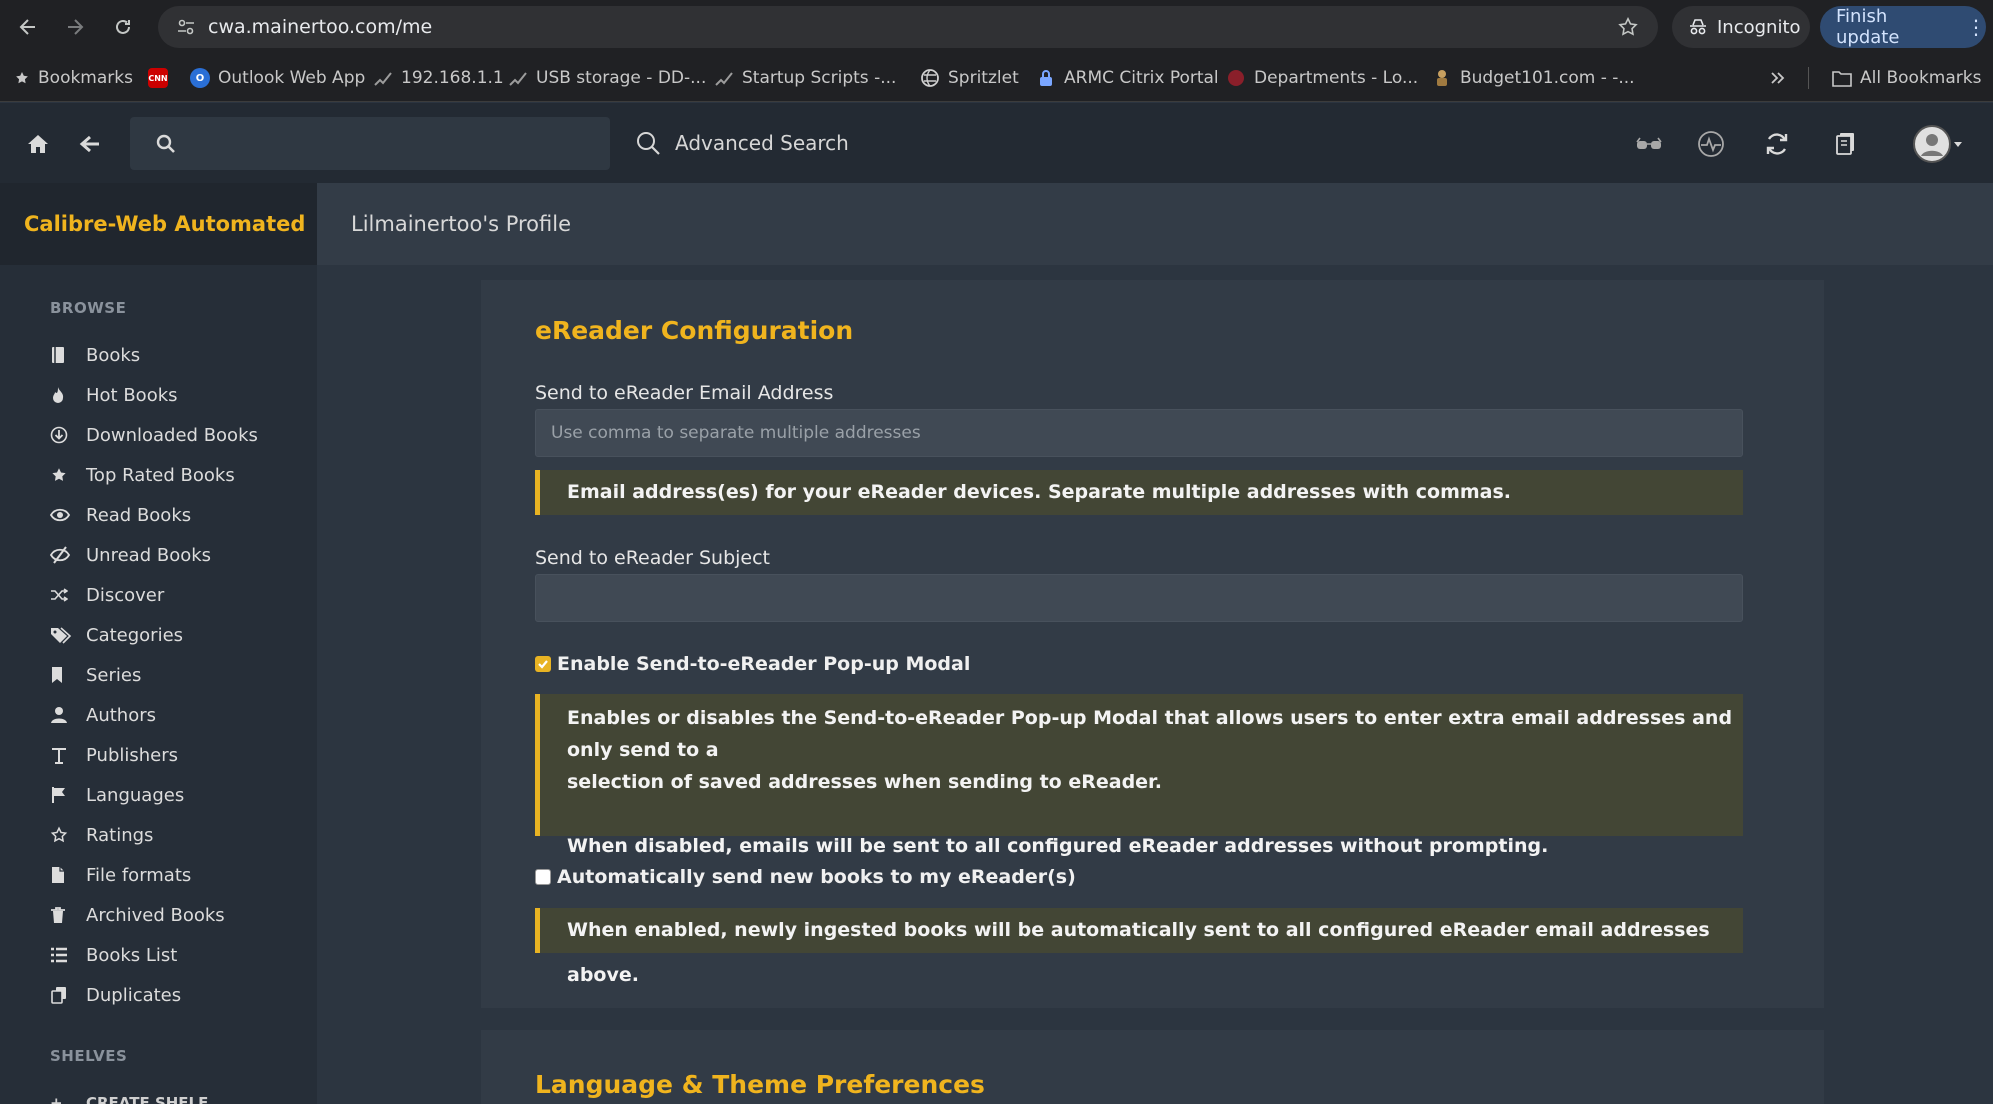 This screenshot has height=1104, width=1993. I want to click on sidebar-item-books-list: Books List, so click(158, 955).